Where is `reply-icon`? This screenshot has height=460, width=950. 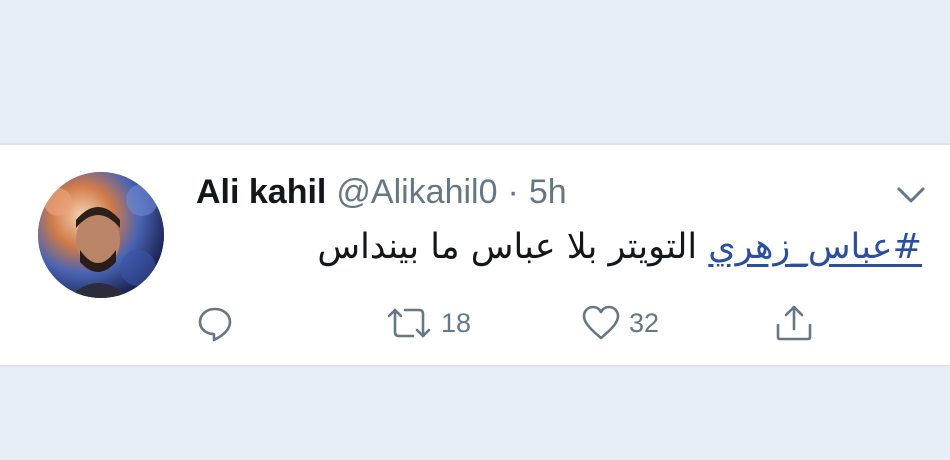
reply-icon is located at coordinates (215, 324).